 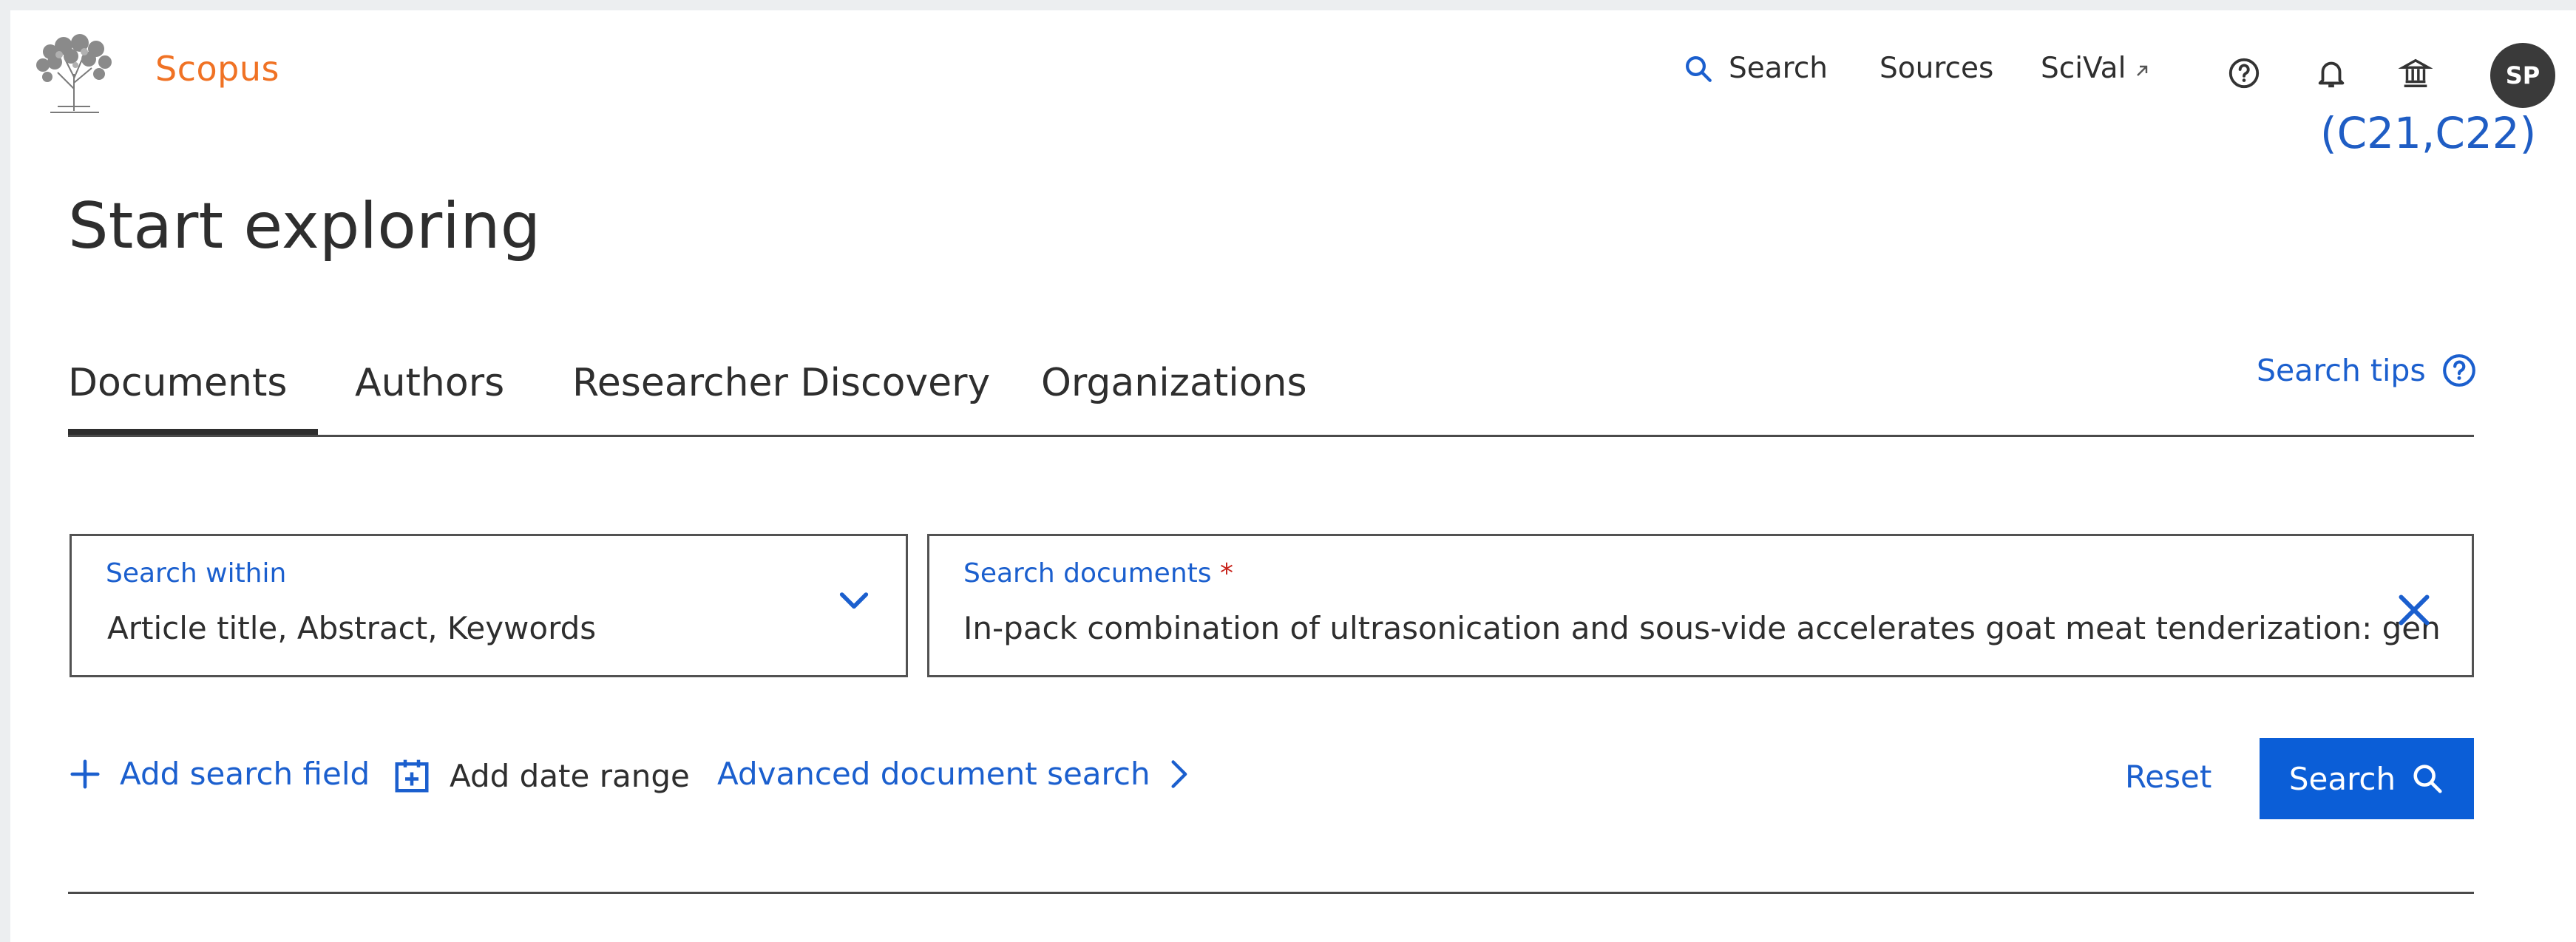 I want to click on search-button: Search, so click(x=2367, y=778).